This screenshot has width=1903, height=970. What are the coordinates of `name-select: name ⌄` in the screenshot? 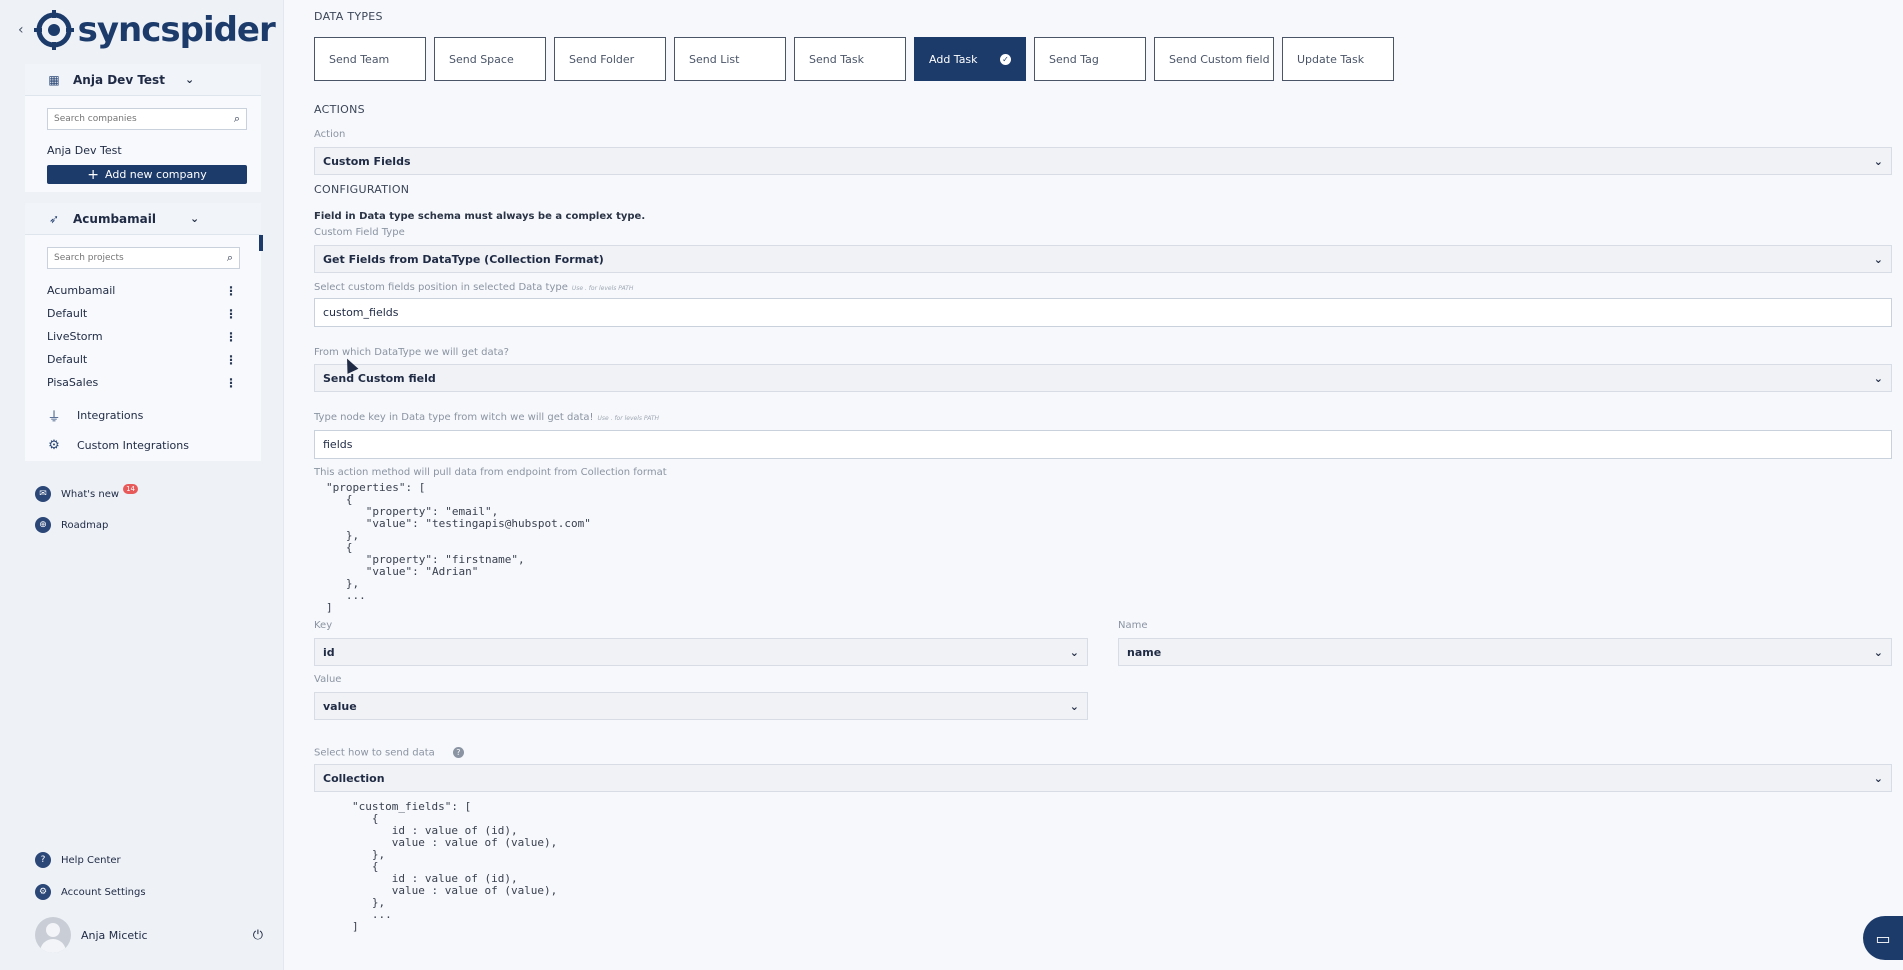 It's located at (1505, 652).